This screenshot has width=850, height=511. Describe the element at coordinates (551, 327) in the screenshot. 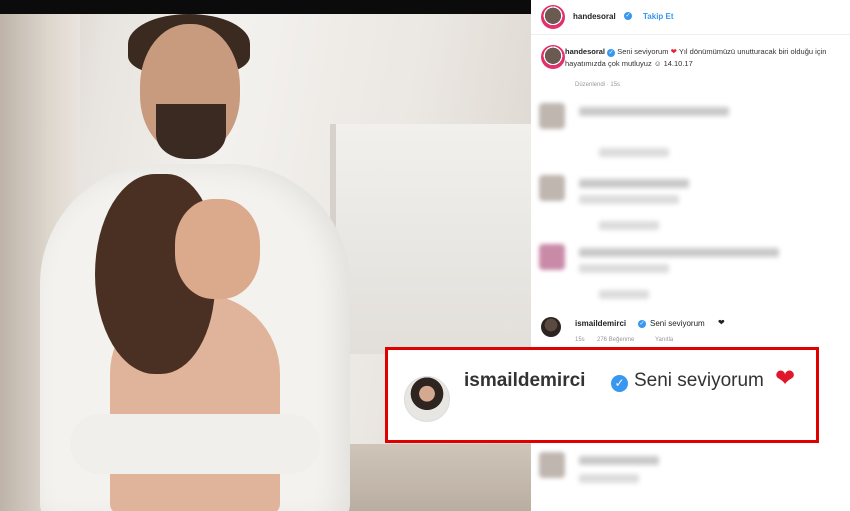

I see `comment-avatar` at that location.